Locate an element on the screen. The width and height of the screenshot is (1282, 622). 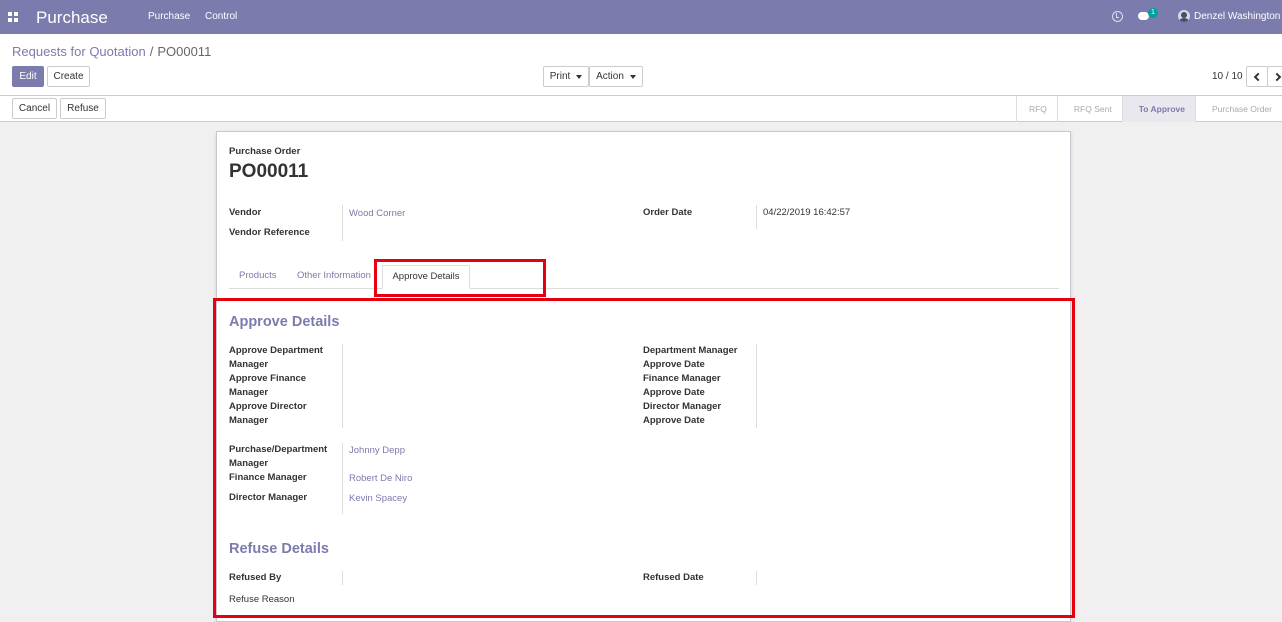
chevron-left-icon is located at coordinates (1258, 76).